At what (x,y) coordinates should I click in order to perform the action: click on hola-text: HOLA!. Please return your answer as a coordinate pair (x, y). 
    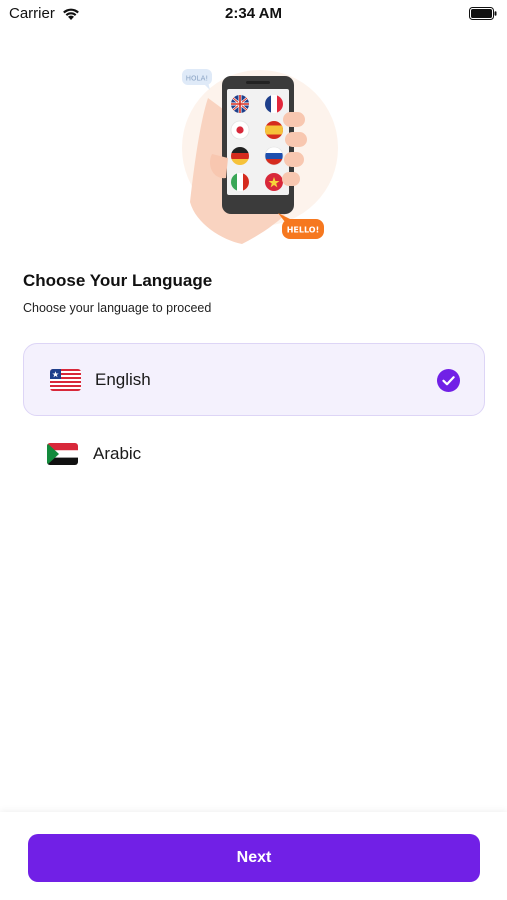
    Looking at the image, I should click on (197, 79).